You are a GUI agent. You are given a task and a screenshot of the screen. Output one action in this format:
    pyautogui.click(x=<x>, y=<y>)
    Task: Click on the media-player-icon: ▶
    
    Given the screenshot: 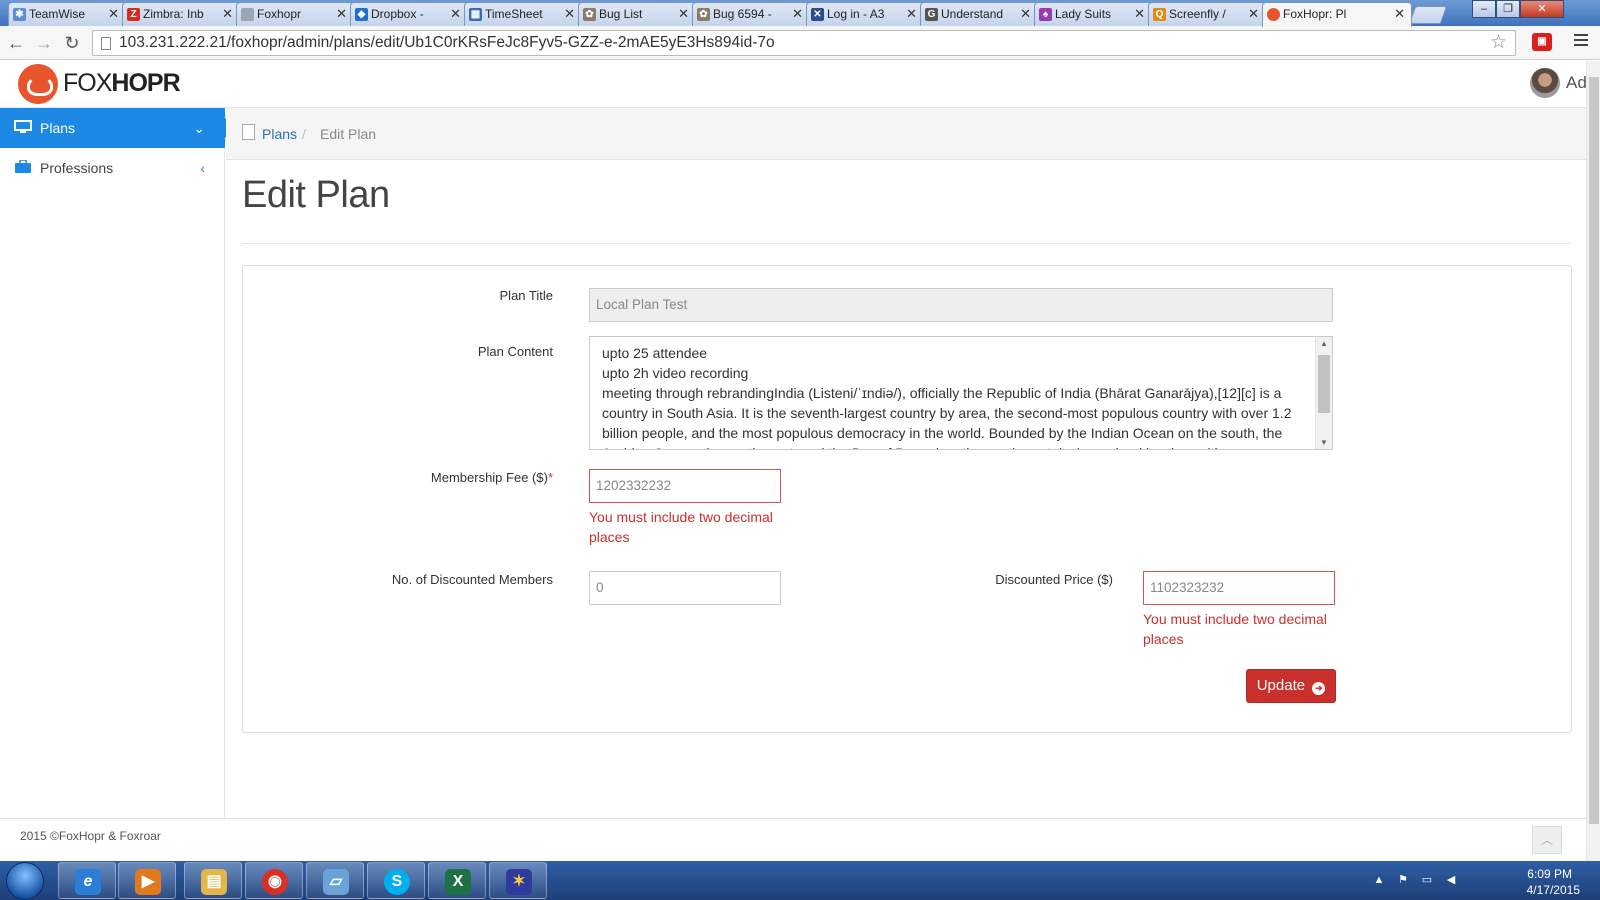 What is the action you would take?
    pyautogui.click(x=148, y=882)
    